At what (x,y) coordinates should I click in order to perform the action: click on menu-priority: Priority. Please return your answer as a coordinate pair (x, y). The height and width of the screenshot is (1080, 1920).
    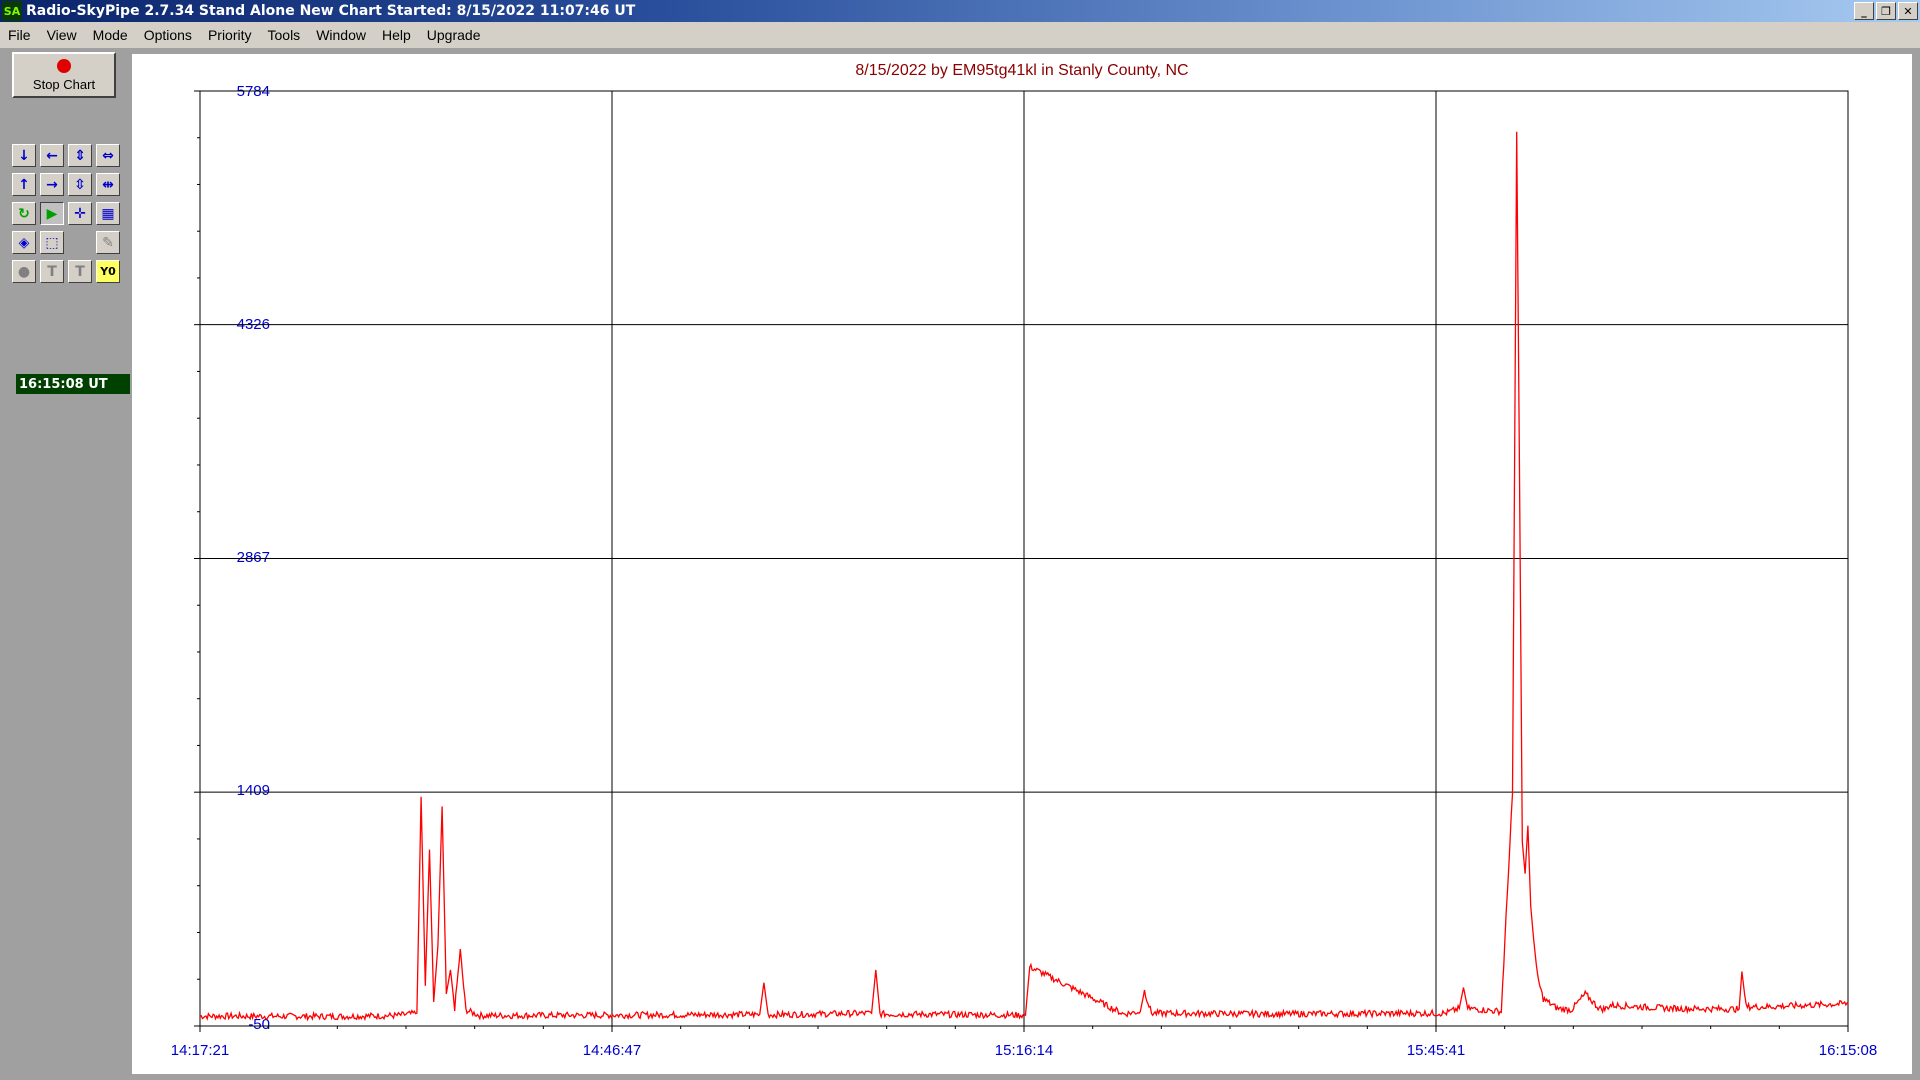
    Looking at the image, I should click on (230, 35).